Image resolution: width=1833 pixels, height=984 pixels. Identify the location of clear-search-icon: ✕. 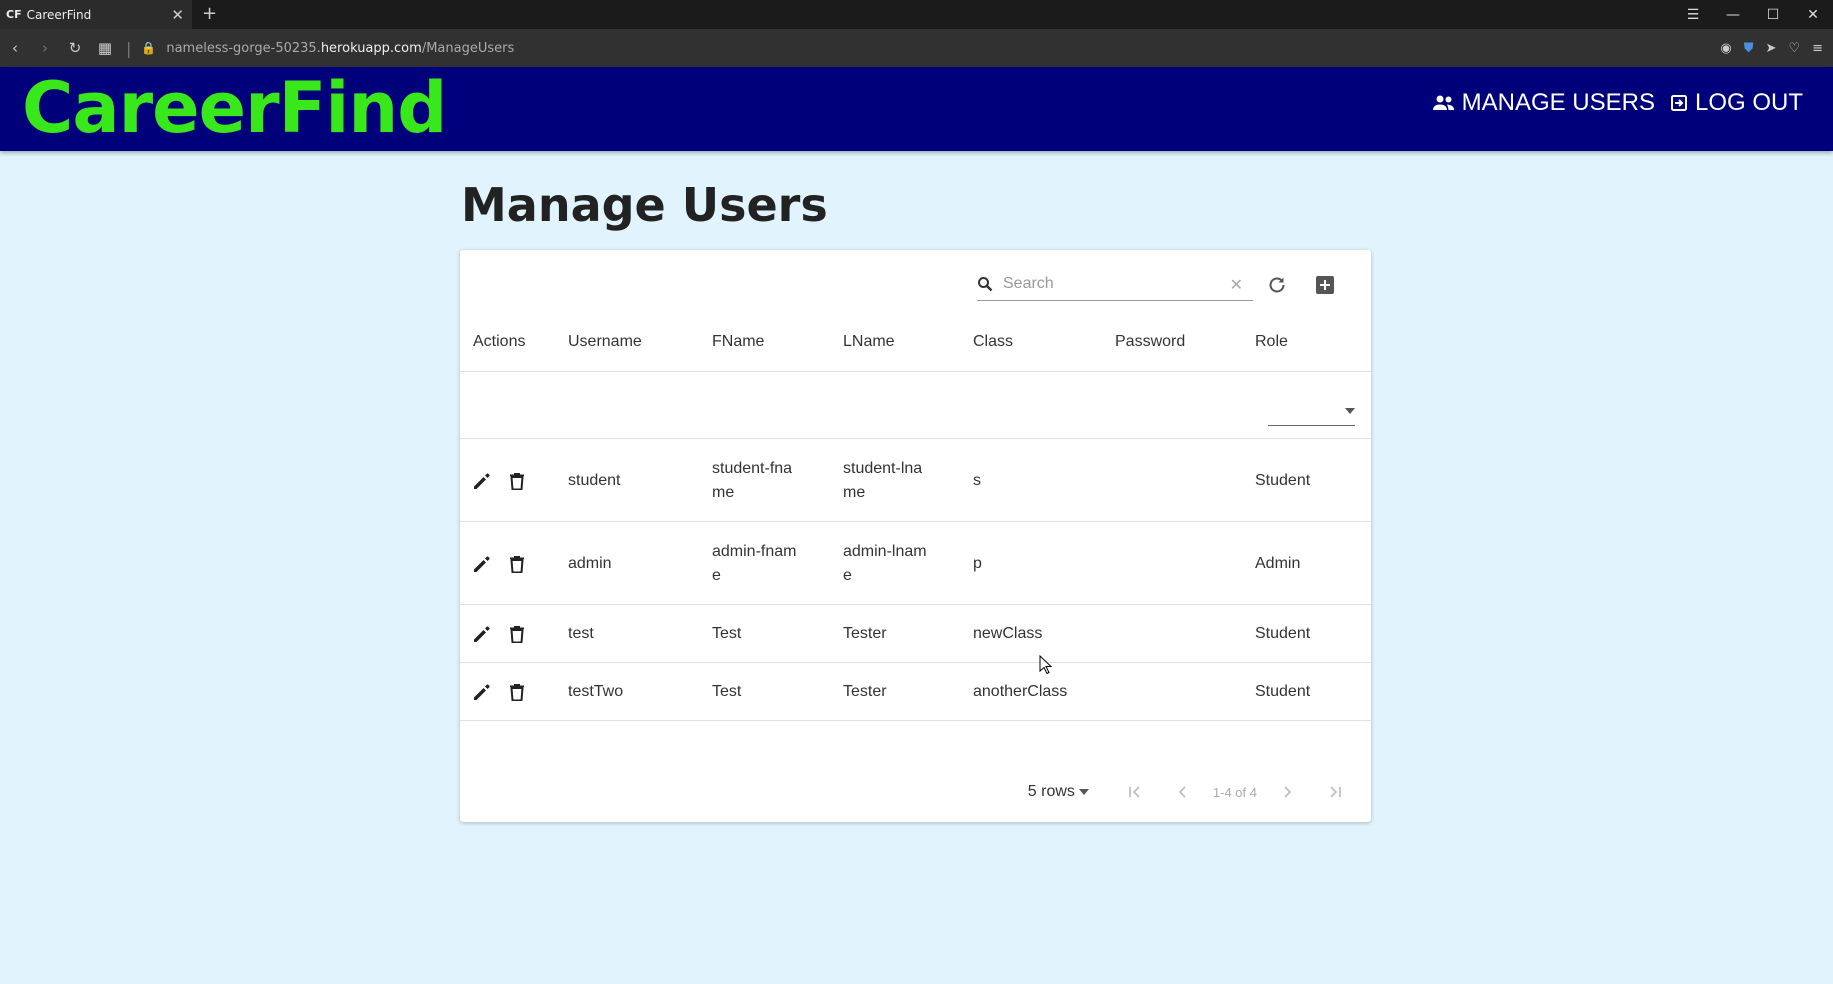
(1236, 284).